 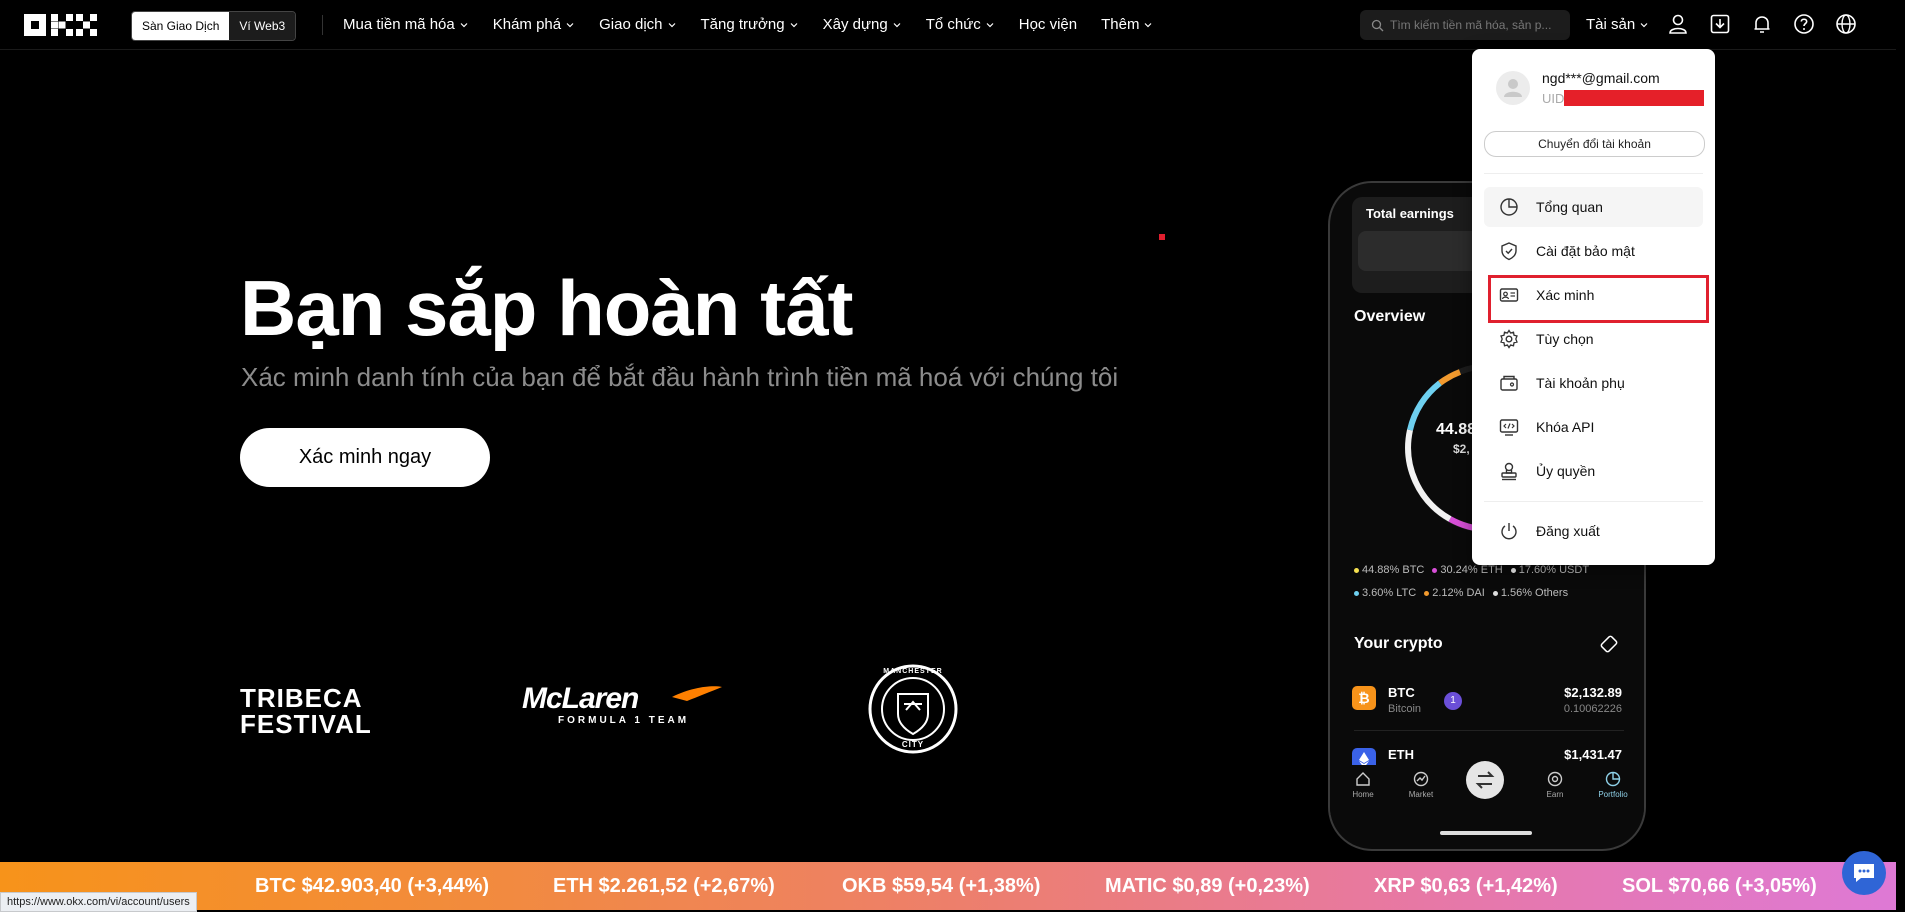 I want to click on mclaren-wordmark: McLaren, so click(x=580, y=698).